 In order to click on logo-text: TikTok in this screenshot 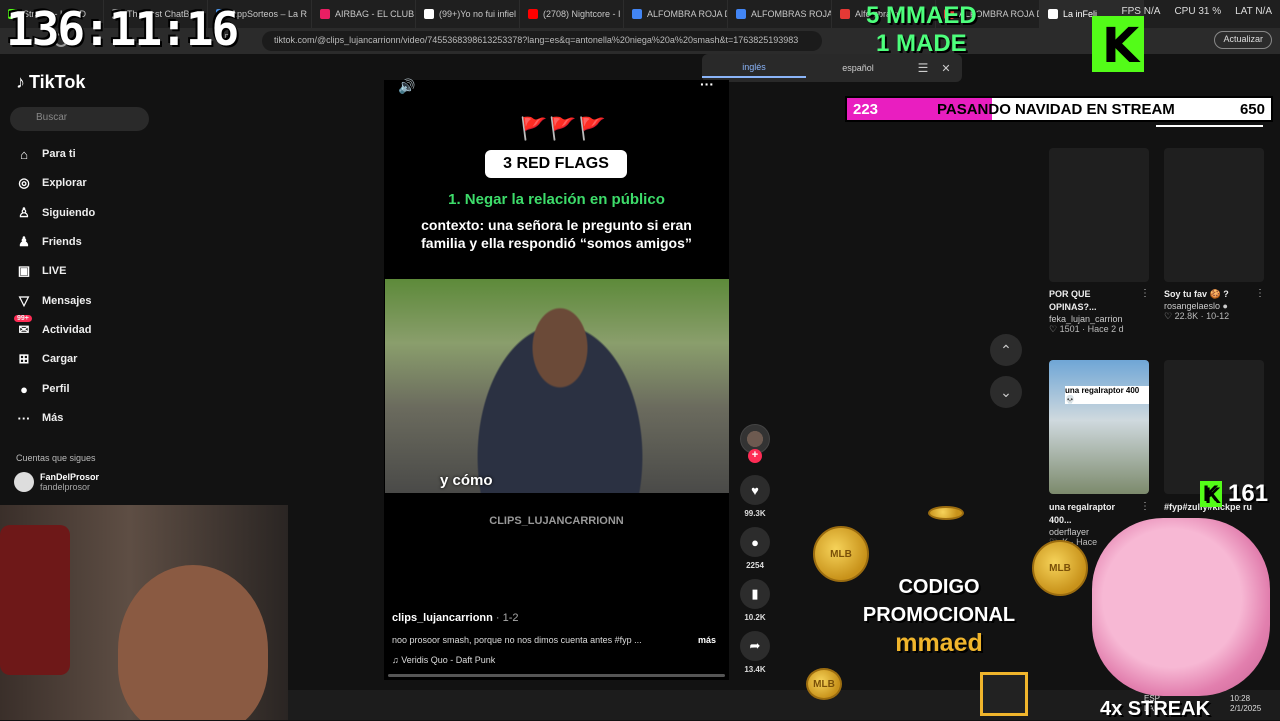, I will do `click(57, 82)`.